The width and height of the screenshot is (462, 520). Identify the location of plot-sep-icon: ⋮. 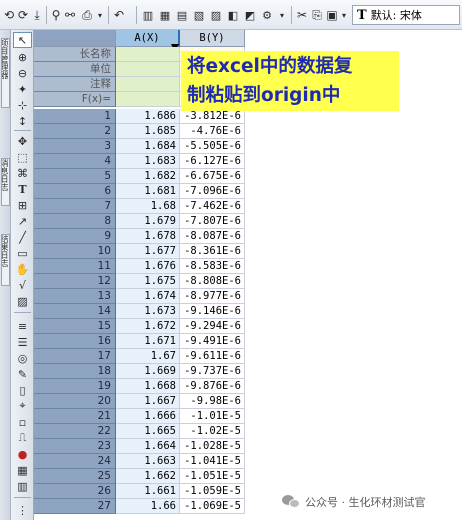
(22, 510).